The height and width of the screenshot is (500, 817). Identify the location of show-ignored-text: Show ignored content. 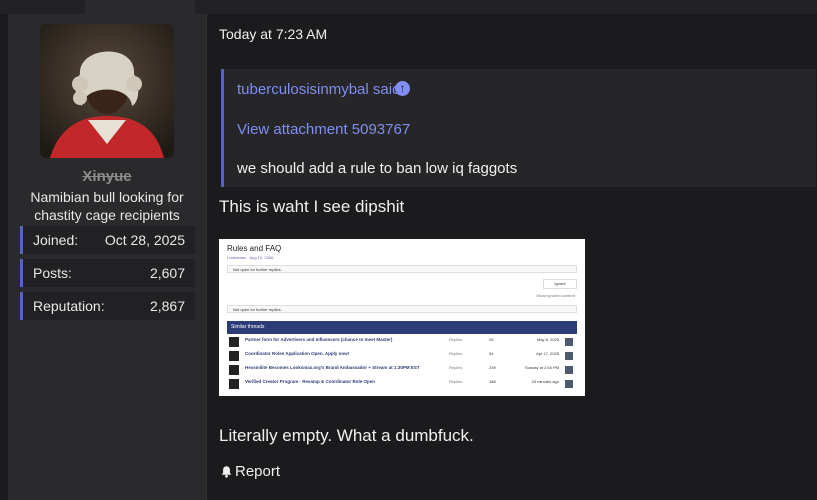
(555, 295).